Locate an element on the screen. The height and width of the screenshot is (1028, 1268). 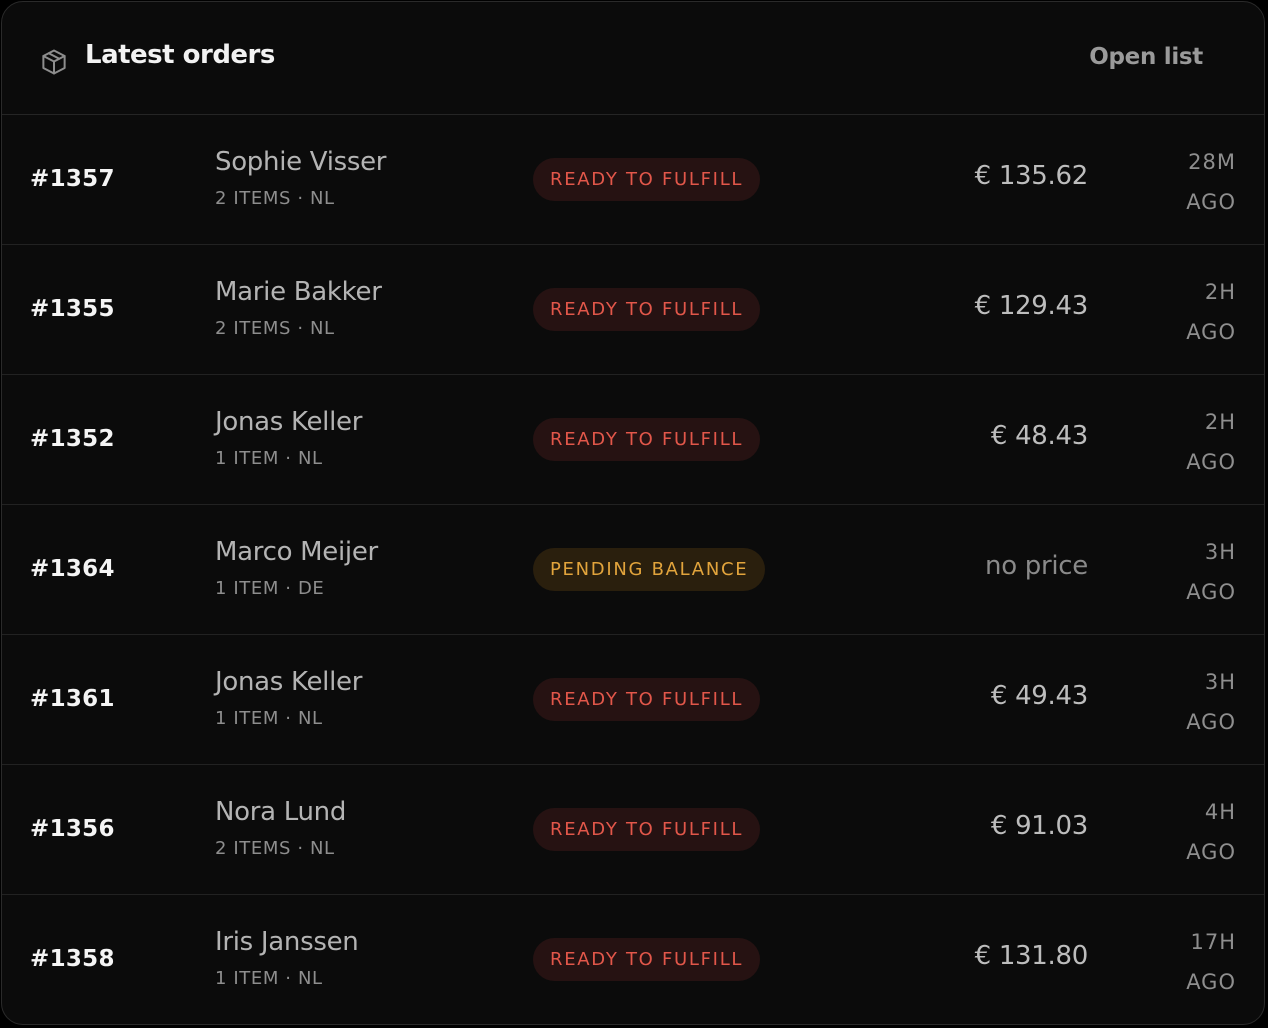
order-id: #1361 is located at coordinates (72, 699).